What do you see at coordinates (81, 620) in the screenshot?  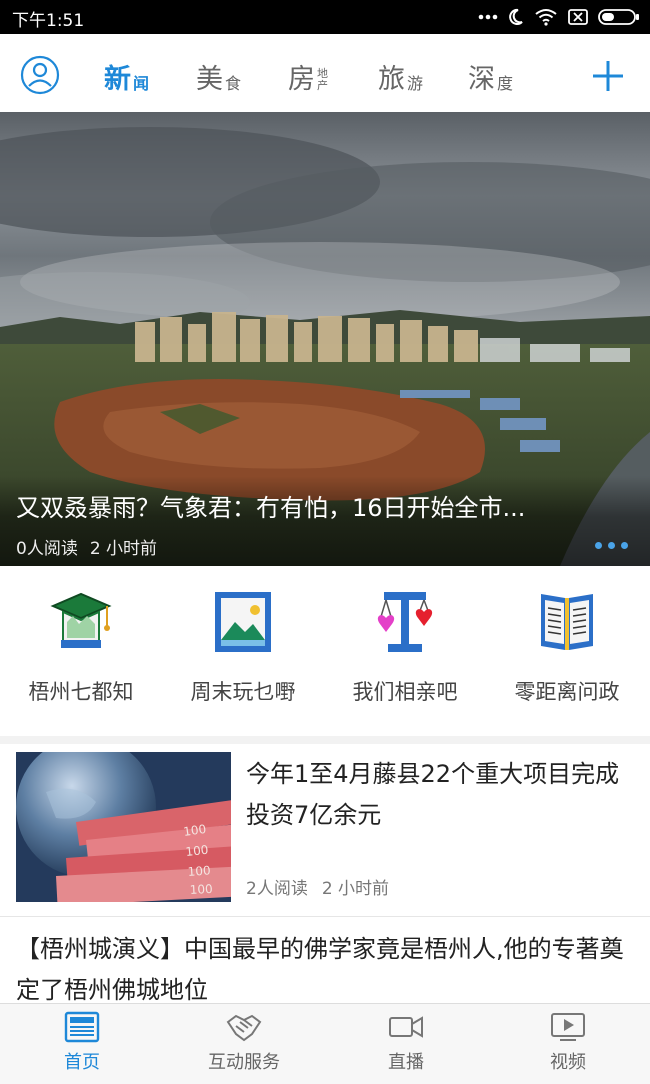 I see `graduation-cap-icon` at bounding box center [81, 620].